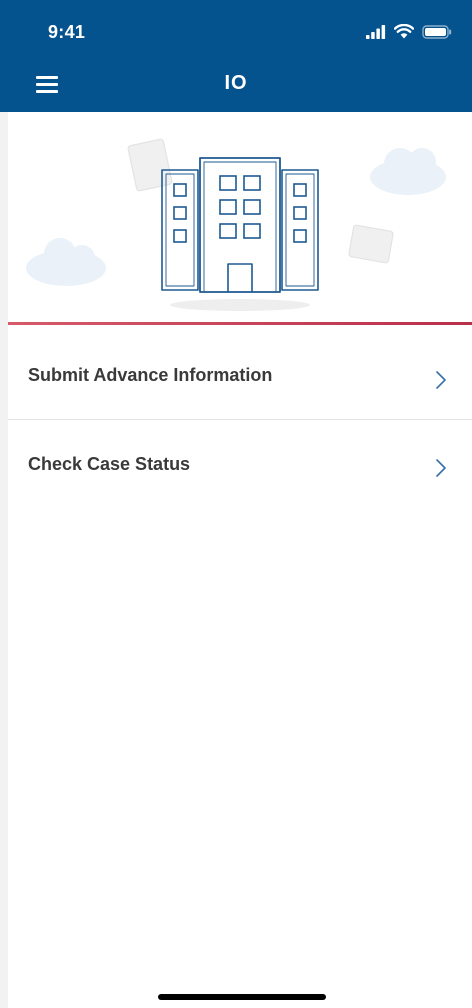 This screenshot has width=472, height=1008. Describe the element at coordinates (150, 375) in the screenshot. I see `menu-item-label: Submit Advance Information` at that location.